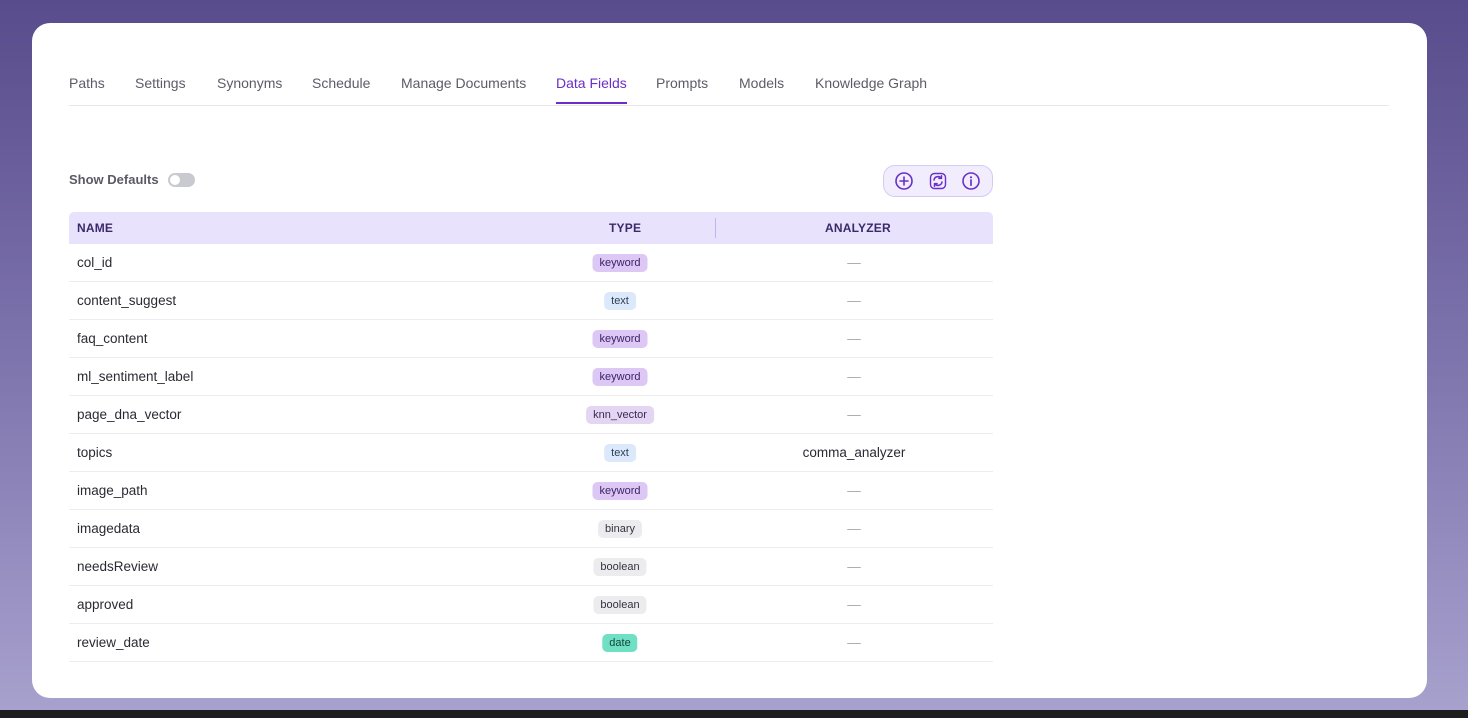 Image resolution: width=1468 pixels, height=718 pixels. What do you see at coordinates (531, 491) in the screenshot?
I see `table-row: image_path keyword —` at bounding box center [531, 491].